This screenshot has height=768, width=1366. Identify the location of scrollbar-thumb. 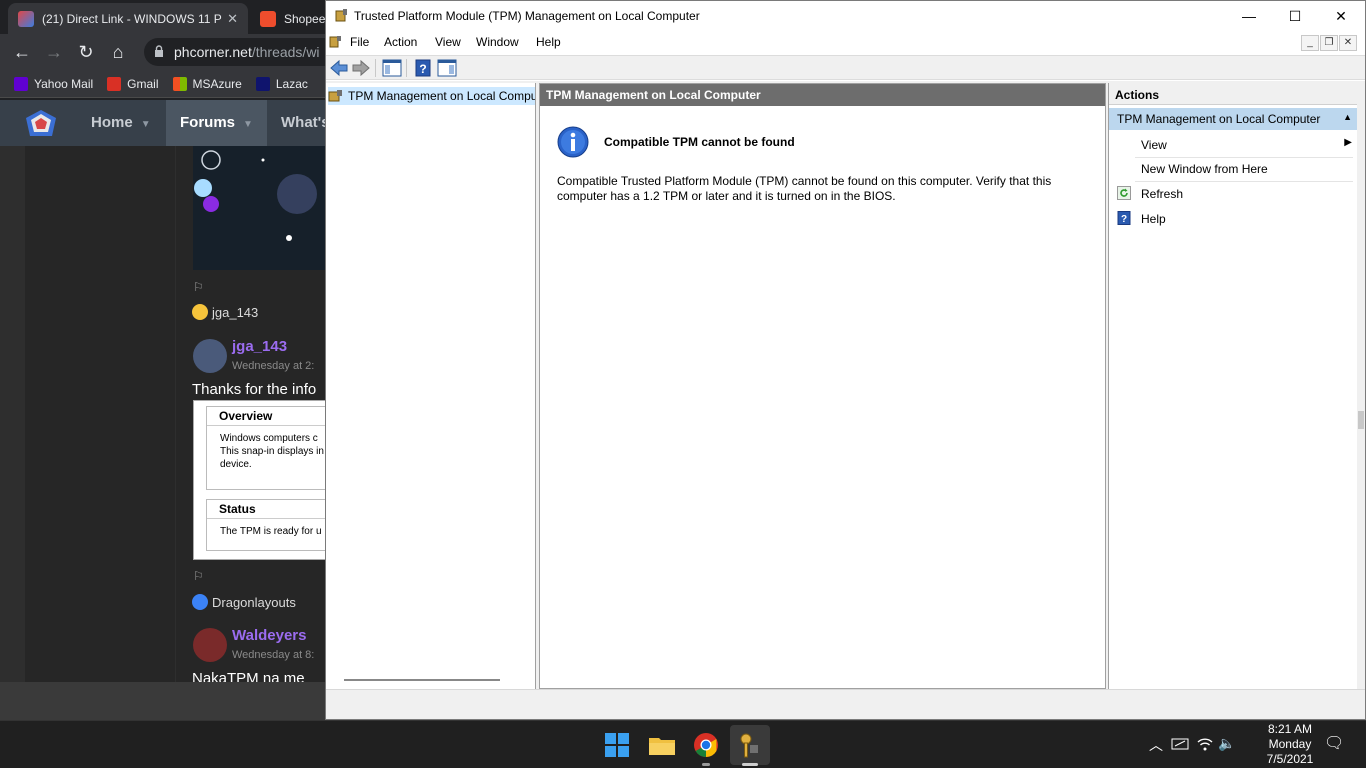
(1361, 420).